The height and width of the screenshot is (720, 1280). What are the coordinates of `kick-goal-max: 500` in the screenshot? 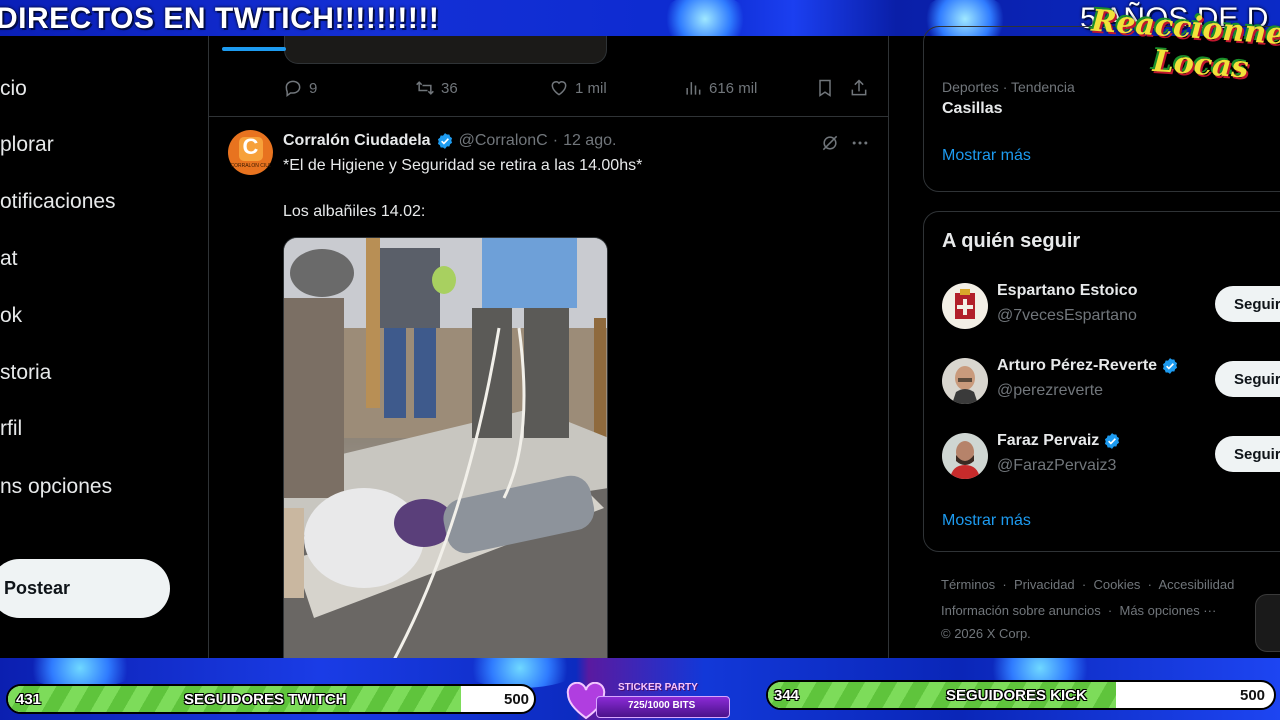 It's located at (1253, 695).